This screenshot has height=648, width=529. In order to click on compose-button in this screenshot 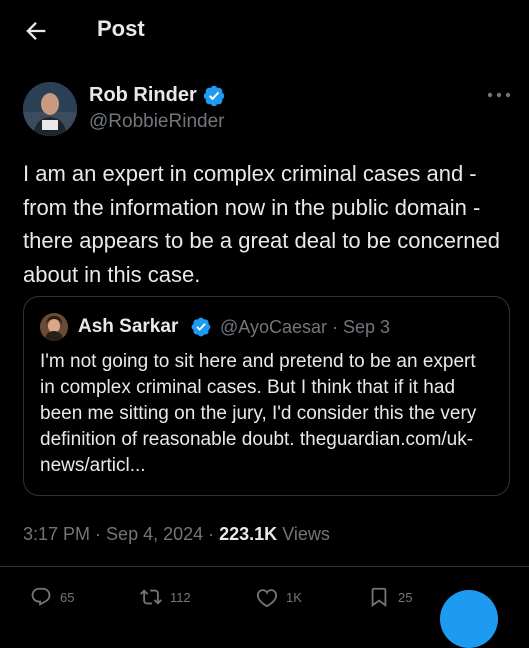, I will do `click(469, 619)`.